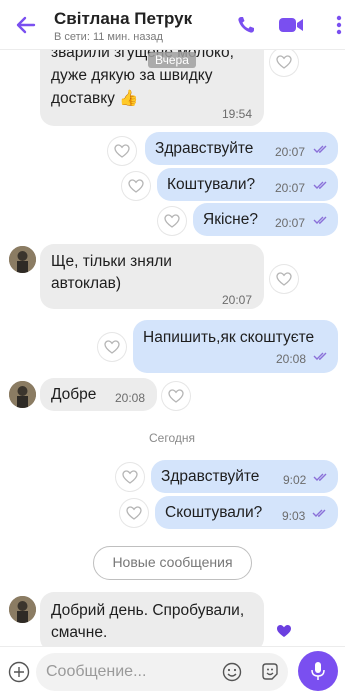  What do you see at coordinates (270, 672) in the screenshot?
I see `sticker-icon` at bounding box center [270, 672].